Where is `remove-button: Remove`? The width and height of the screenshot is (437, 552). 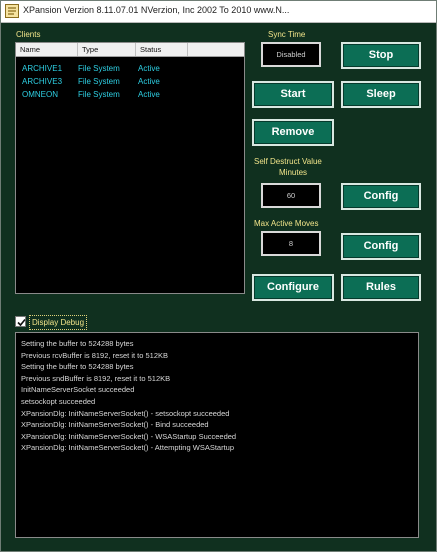 remove-button: Remove is located at coordinates (293, 132).